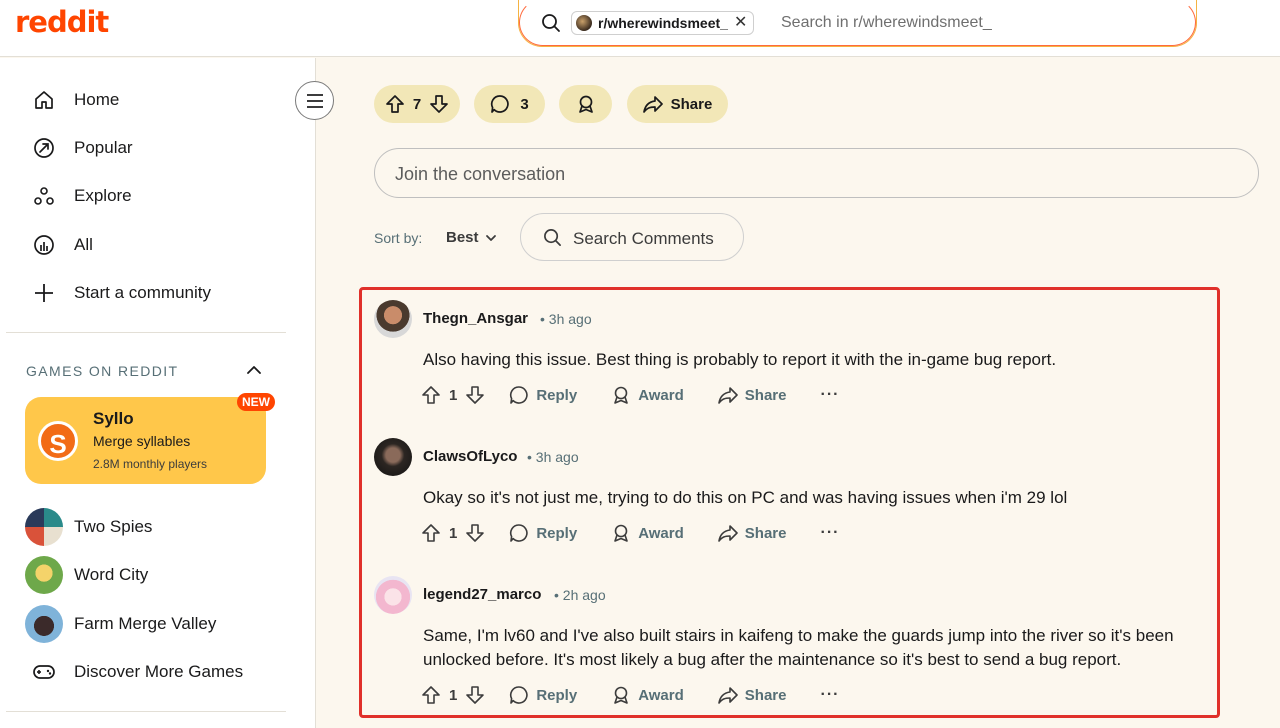 The width and height of the screenshot is (1280, 728). Describe the element at coordinates (44, 672) in the screenshot. I see `gamepad-icon` at that location.